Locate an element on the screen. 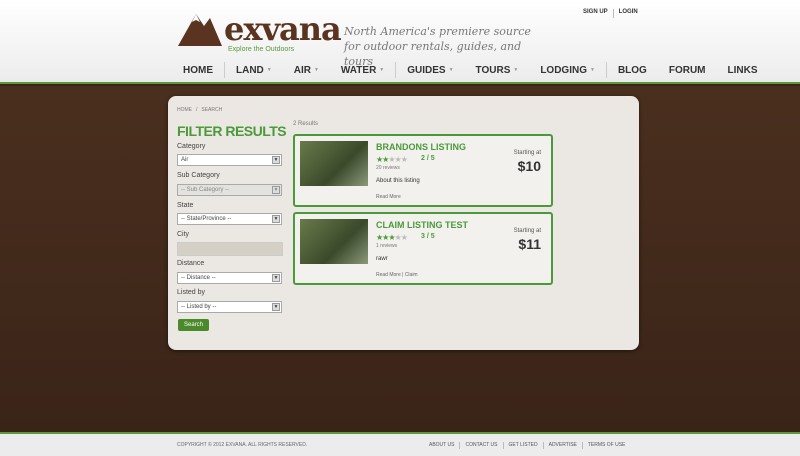  nav-item-land: LAND ▼ is located at coordinates (254, 70).